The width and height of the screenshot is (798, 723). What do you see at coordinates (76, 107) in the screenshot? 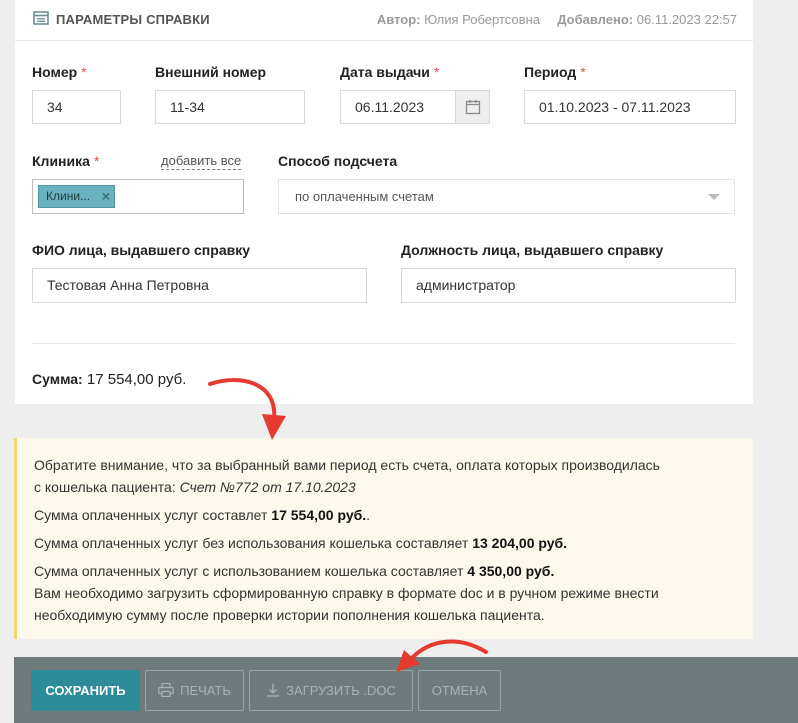
I see `number-input: 34` at bounding box center [76, 107].